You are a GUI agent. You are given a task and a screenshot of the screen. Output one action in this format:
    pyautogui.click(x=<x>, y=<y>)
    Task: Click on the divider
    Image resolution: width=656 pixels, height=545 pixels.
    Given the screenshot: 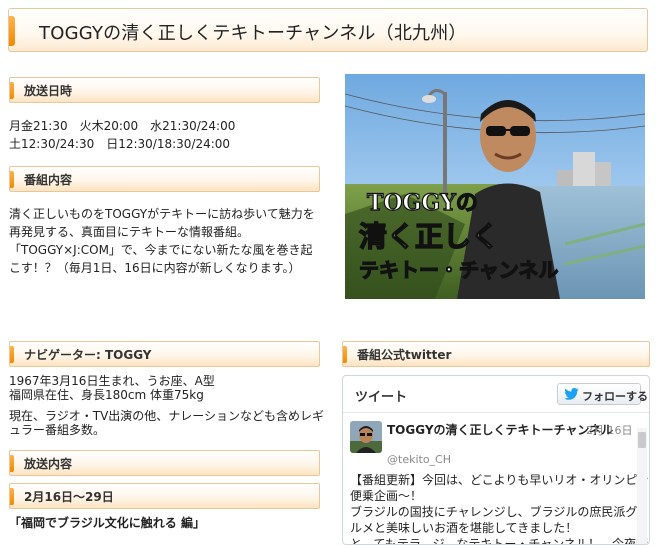 What is the action you would take?
    pyautogui.click(x=496, y=412)
    